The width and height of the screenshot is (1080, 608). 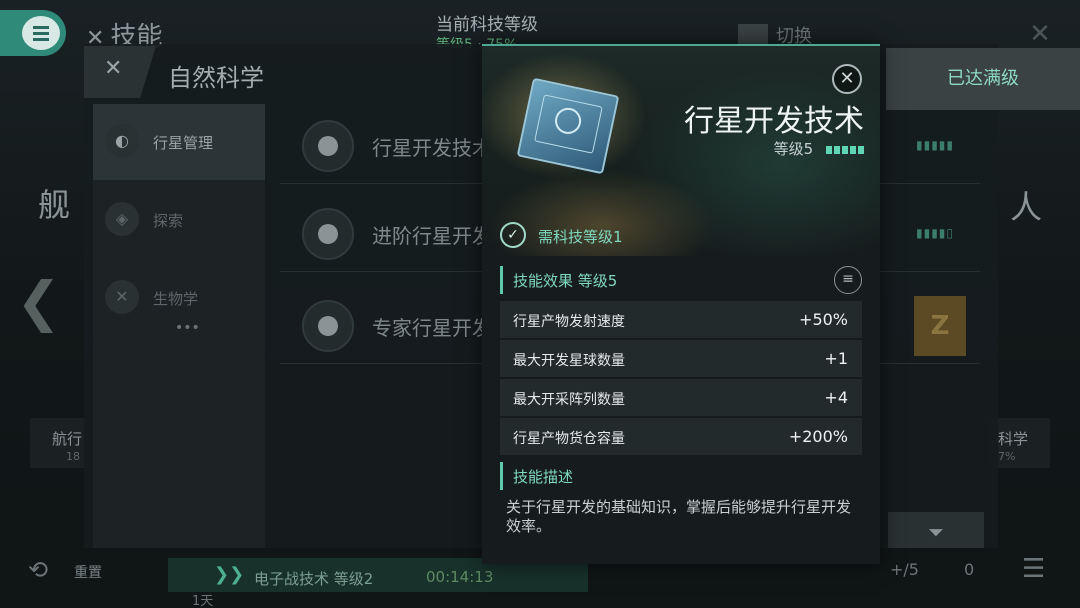 I want to click on sidebar-item-planet-management: ◐ 行星管理, so click(x=179, y=142).